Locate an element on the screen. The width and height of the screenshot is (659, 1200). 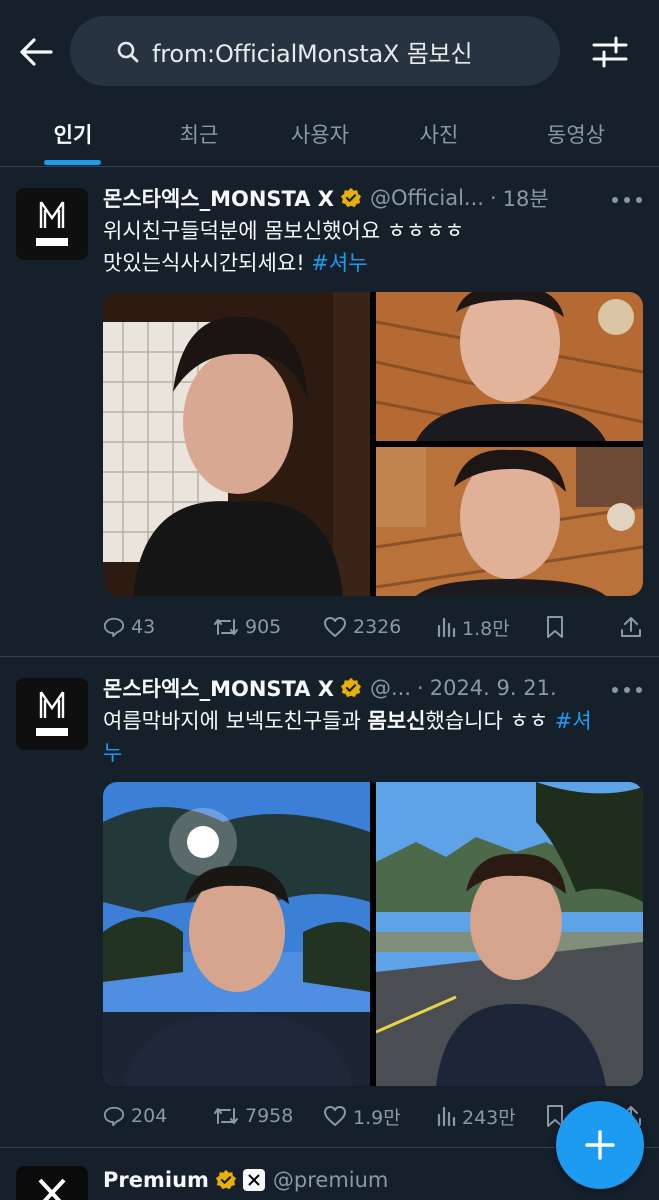
retweet-icon is located at coordinates (226, 627).